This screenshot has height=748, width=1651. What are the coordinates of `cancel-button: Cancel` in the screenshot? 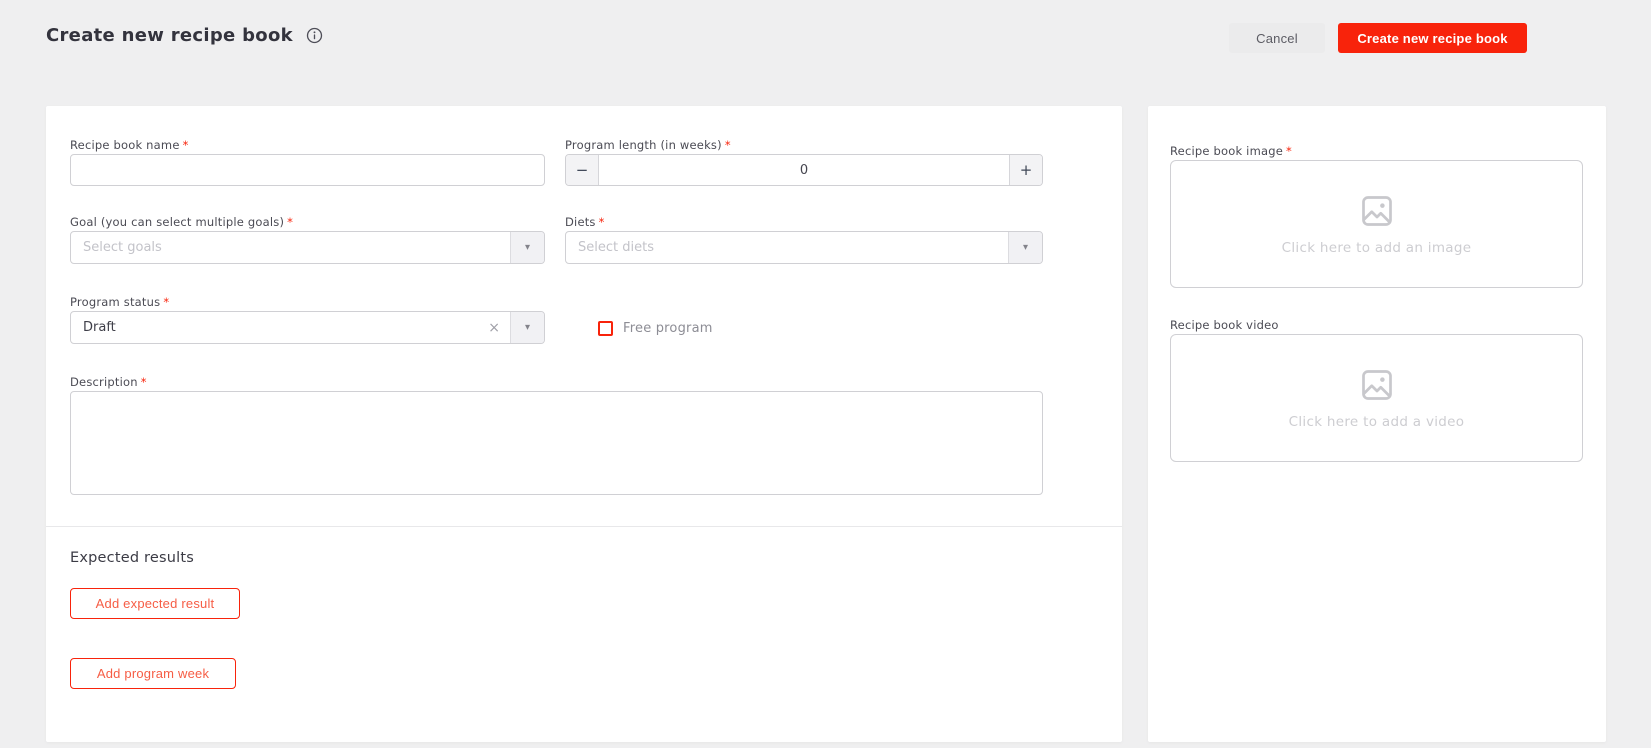 It's located at (1277, 38).